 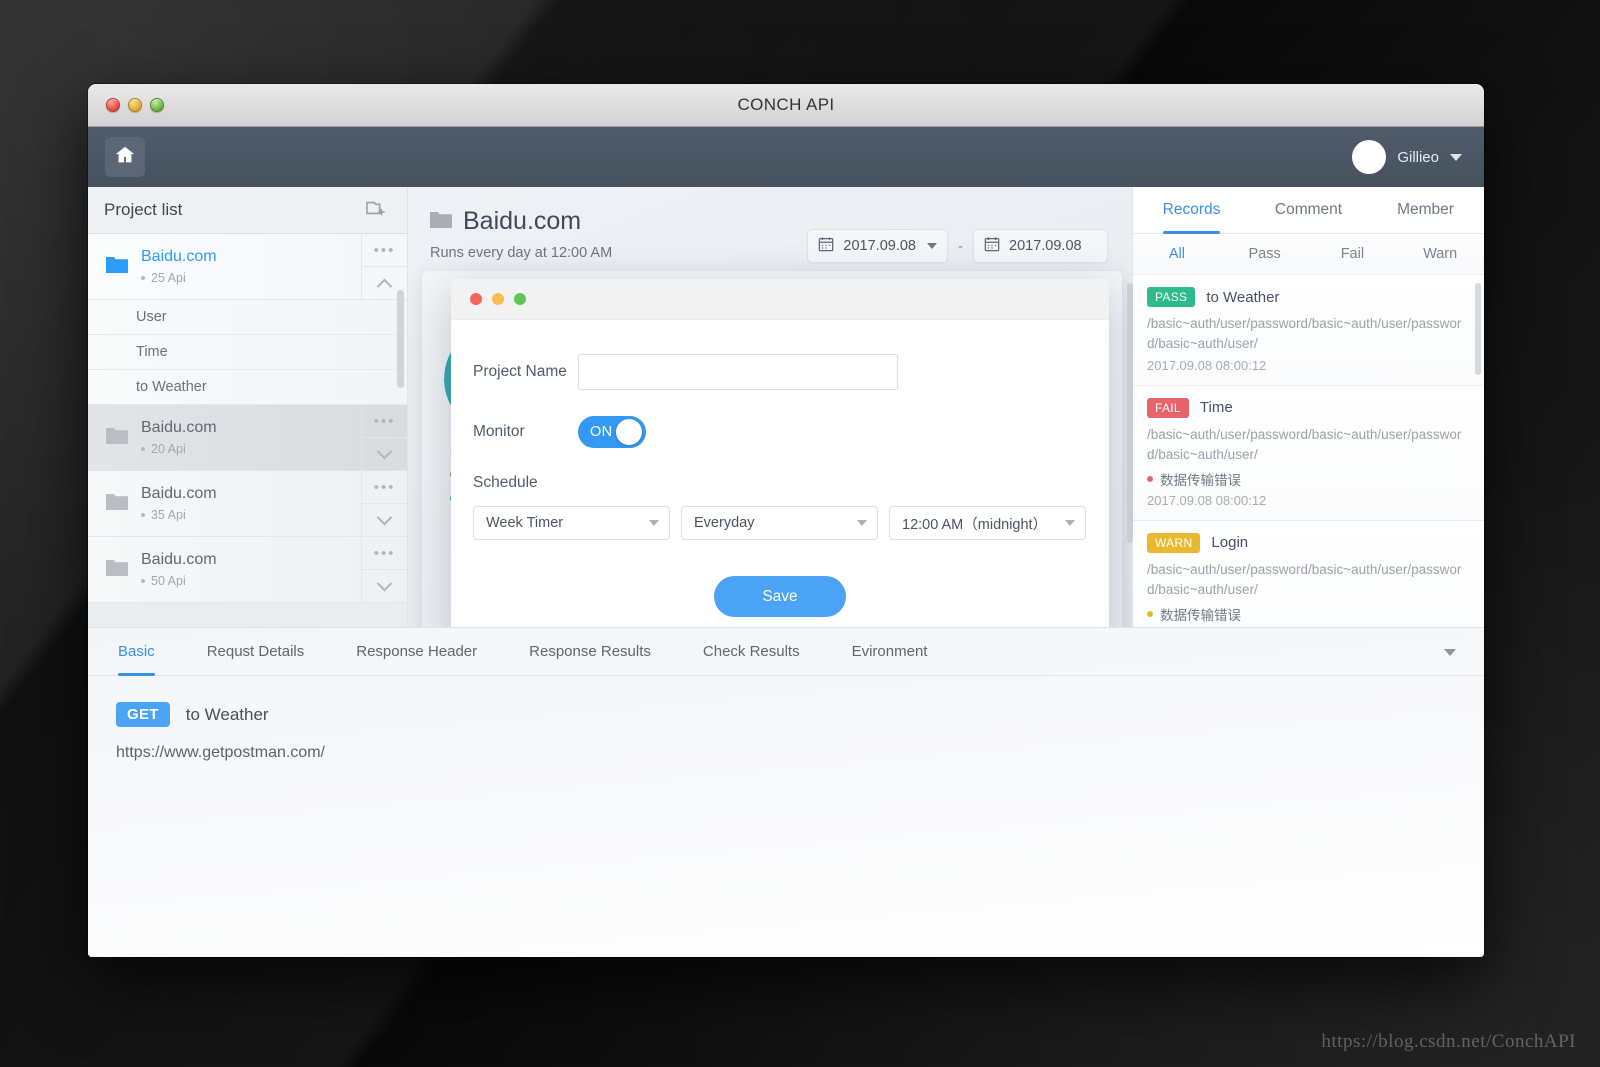 I want to click on tab-comment: Comment, so click(x=1308, y=210).